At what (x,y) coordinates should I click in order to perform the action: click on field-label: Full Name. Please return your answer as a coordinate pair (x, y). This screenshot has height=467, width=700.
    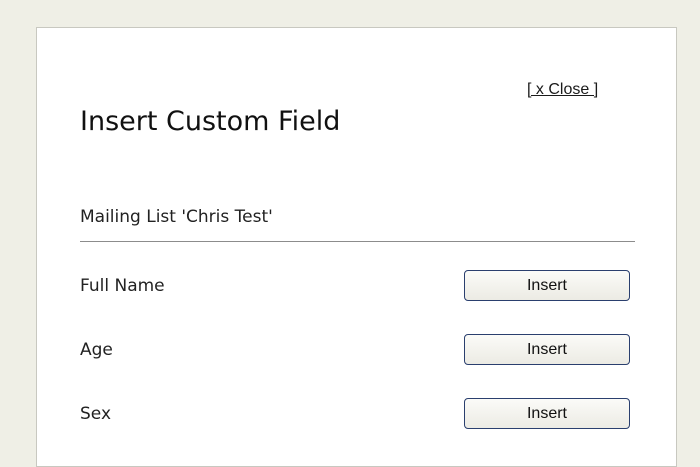
    Looking at the image, I should click on (122, 286).